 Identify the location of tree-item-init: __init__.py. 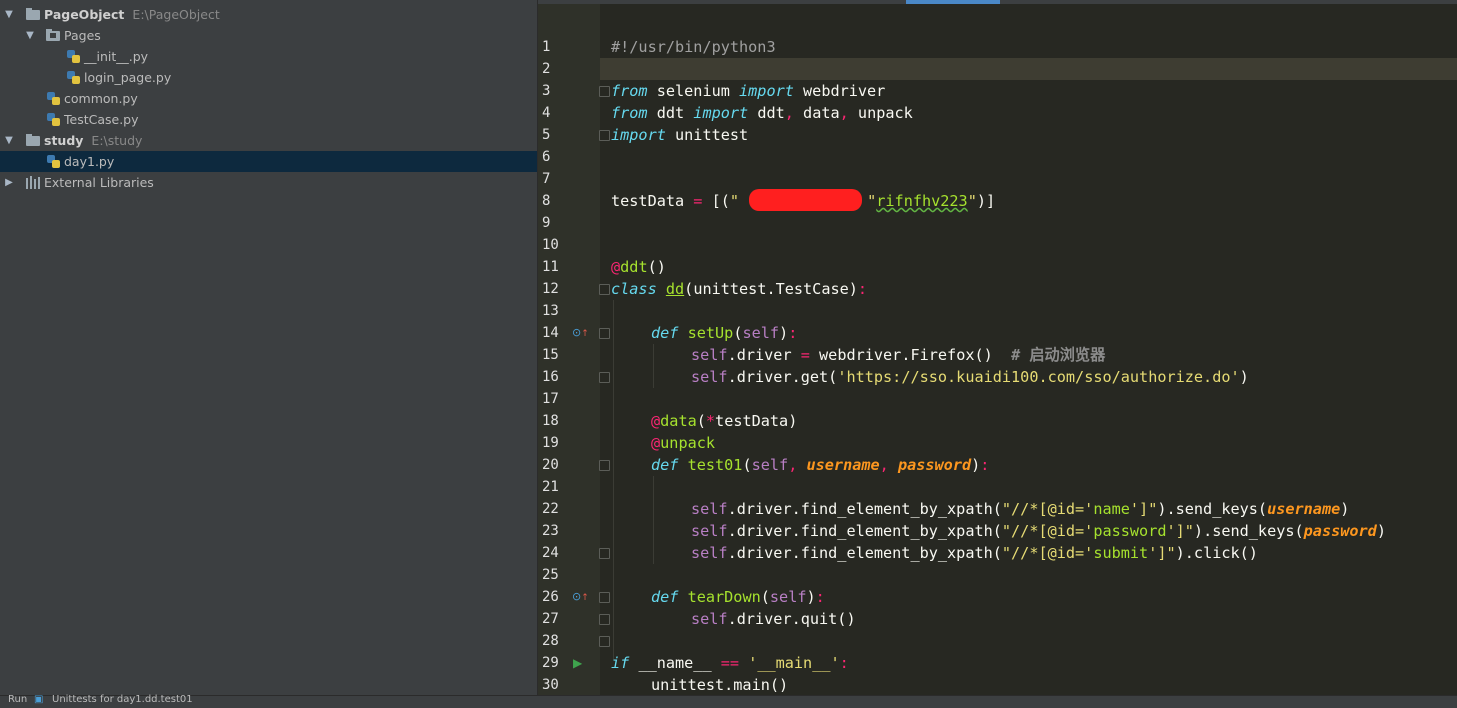
(268, 56).